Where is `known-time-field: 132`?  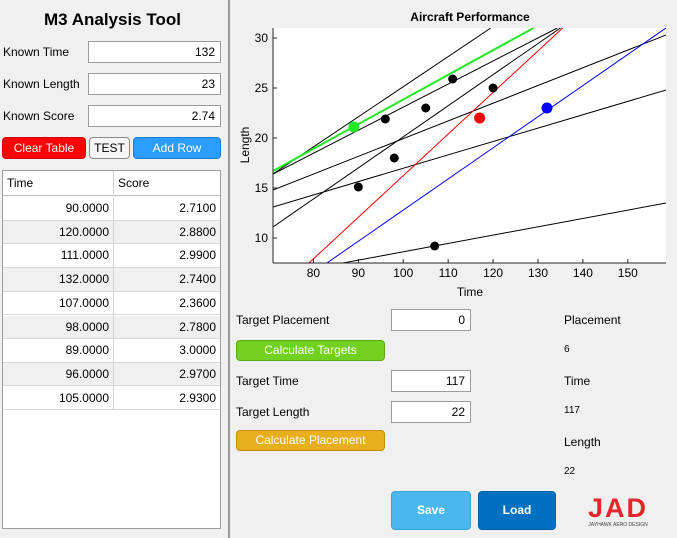 known-time-field: 132 is located at coordinates (154, 52).